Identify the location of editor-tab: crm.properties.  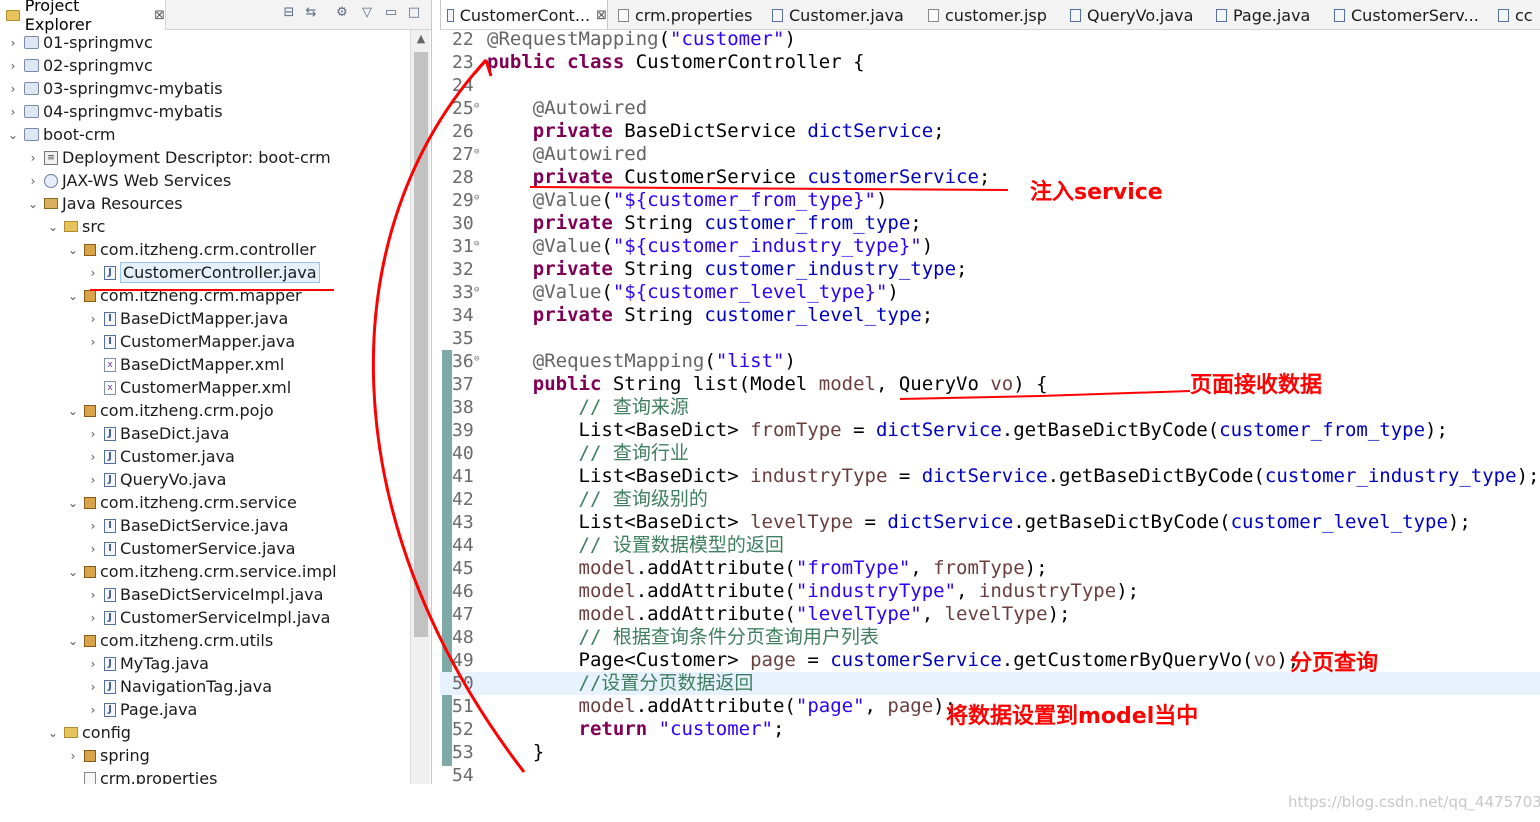
(687, 14).